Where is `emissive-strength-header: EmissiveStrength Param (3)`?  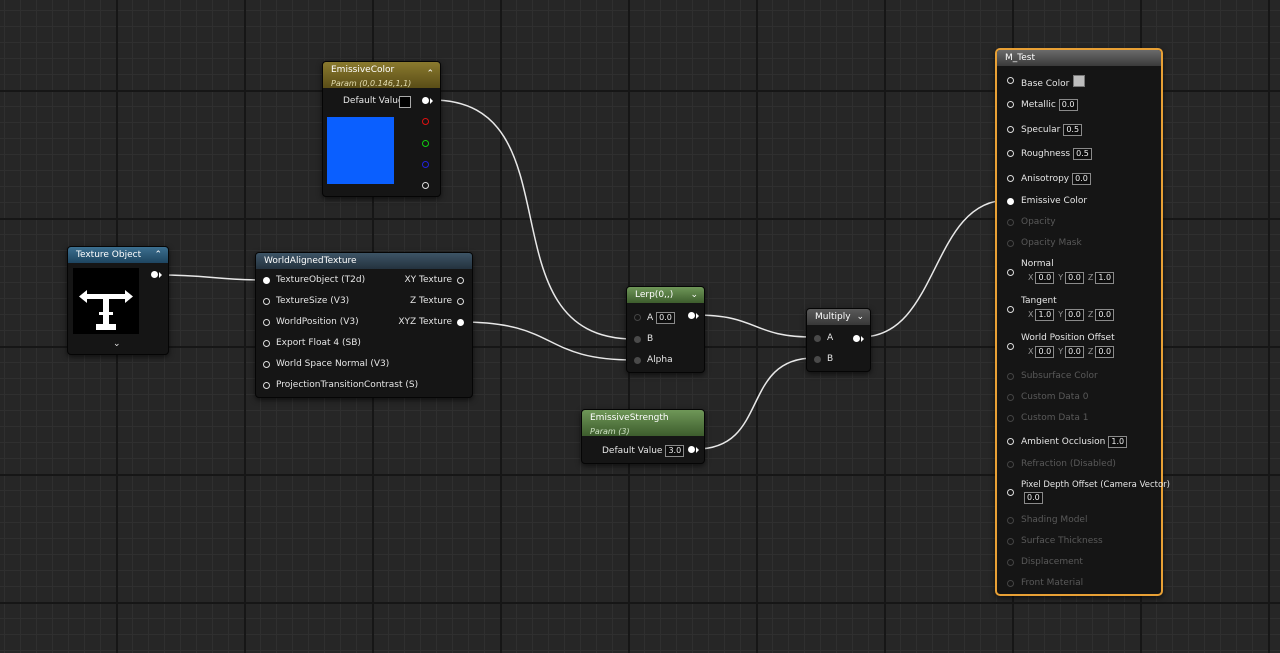 emissive-strength-header: EmissiveStrength Param (3) is located at coordinates (643, 423).